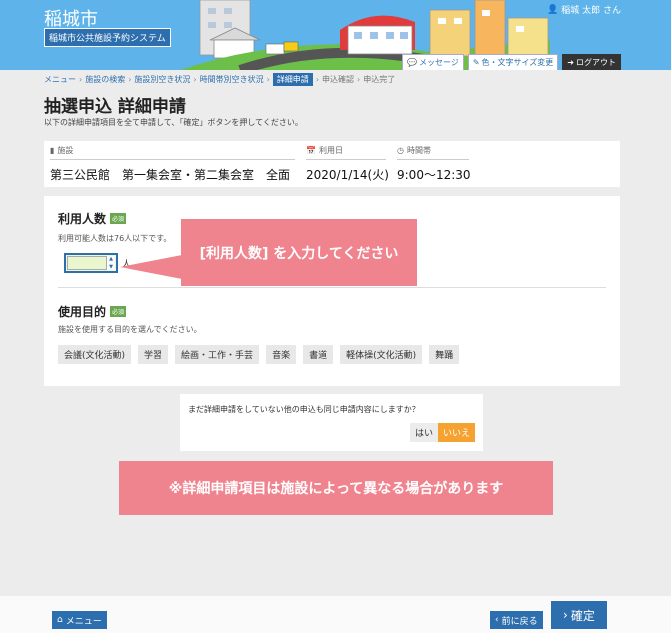 The height and width of the screenshot is (633, 671). I want to click on clock-icon: ◷, so click(400, 150).